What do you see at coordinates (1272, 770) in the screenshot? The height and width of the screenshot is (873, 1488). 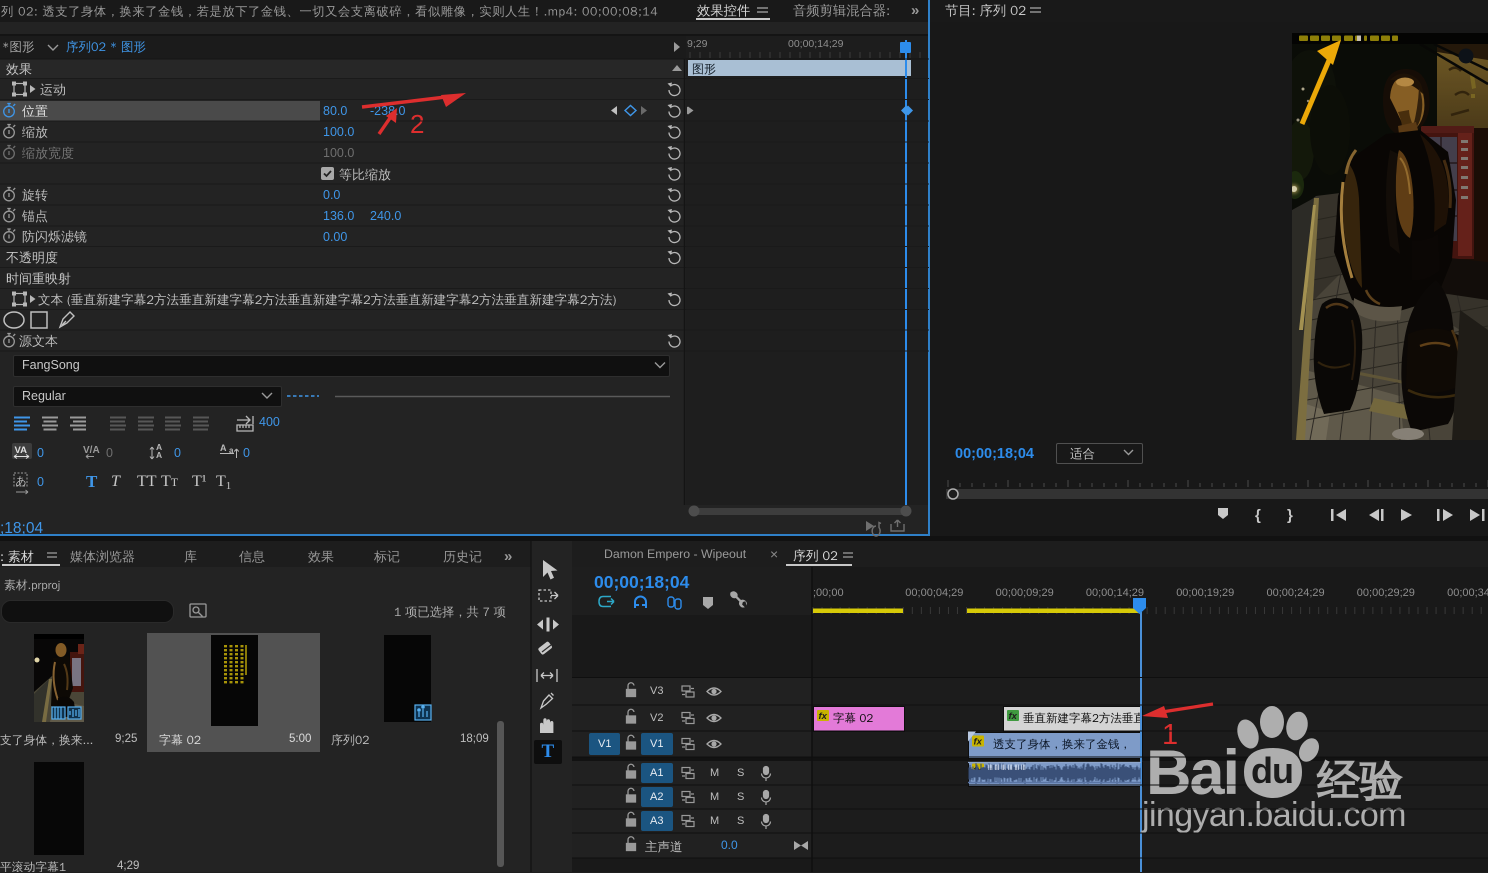 I see `svg-text: du` at bounding box center [1272, 770].